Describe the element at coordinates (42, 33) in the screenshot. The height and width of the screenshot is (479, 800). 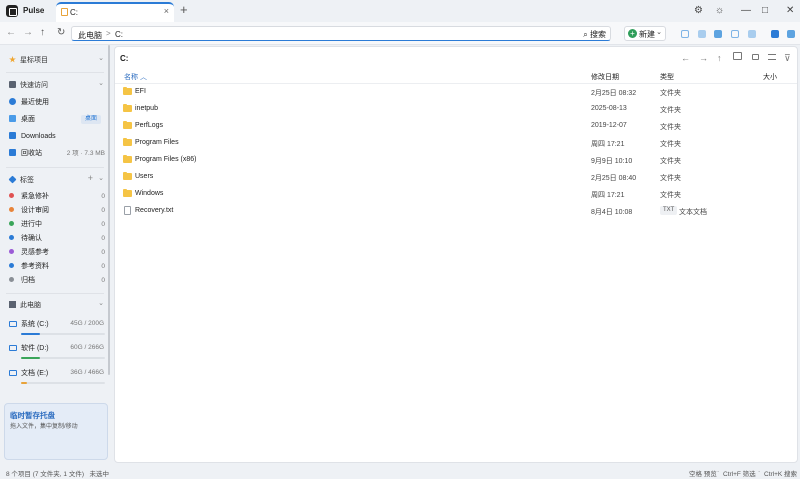
I see `up-icon: ↑` at that location.